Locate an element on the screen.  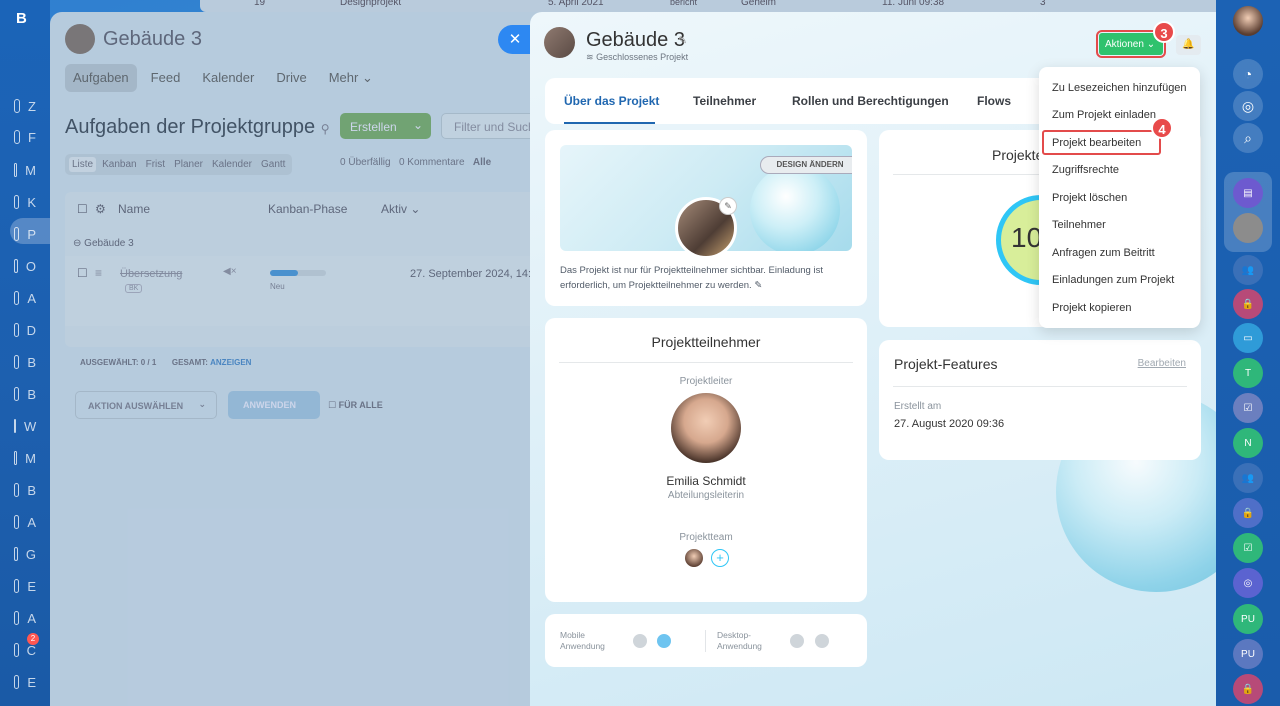
leader-role: Abteilungsleiterin is located at coordinates (706, 495).